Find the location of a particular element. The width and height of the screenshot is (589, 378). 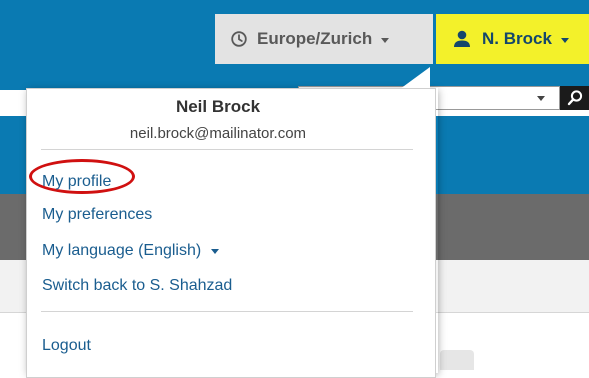

search-icon is located at coordinates (574, 98).